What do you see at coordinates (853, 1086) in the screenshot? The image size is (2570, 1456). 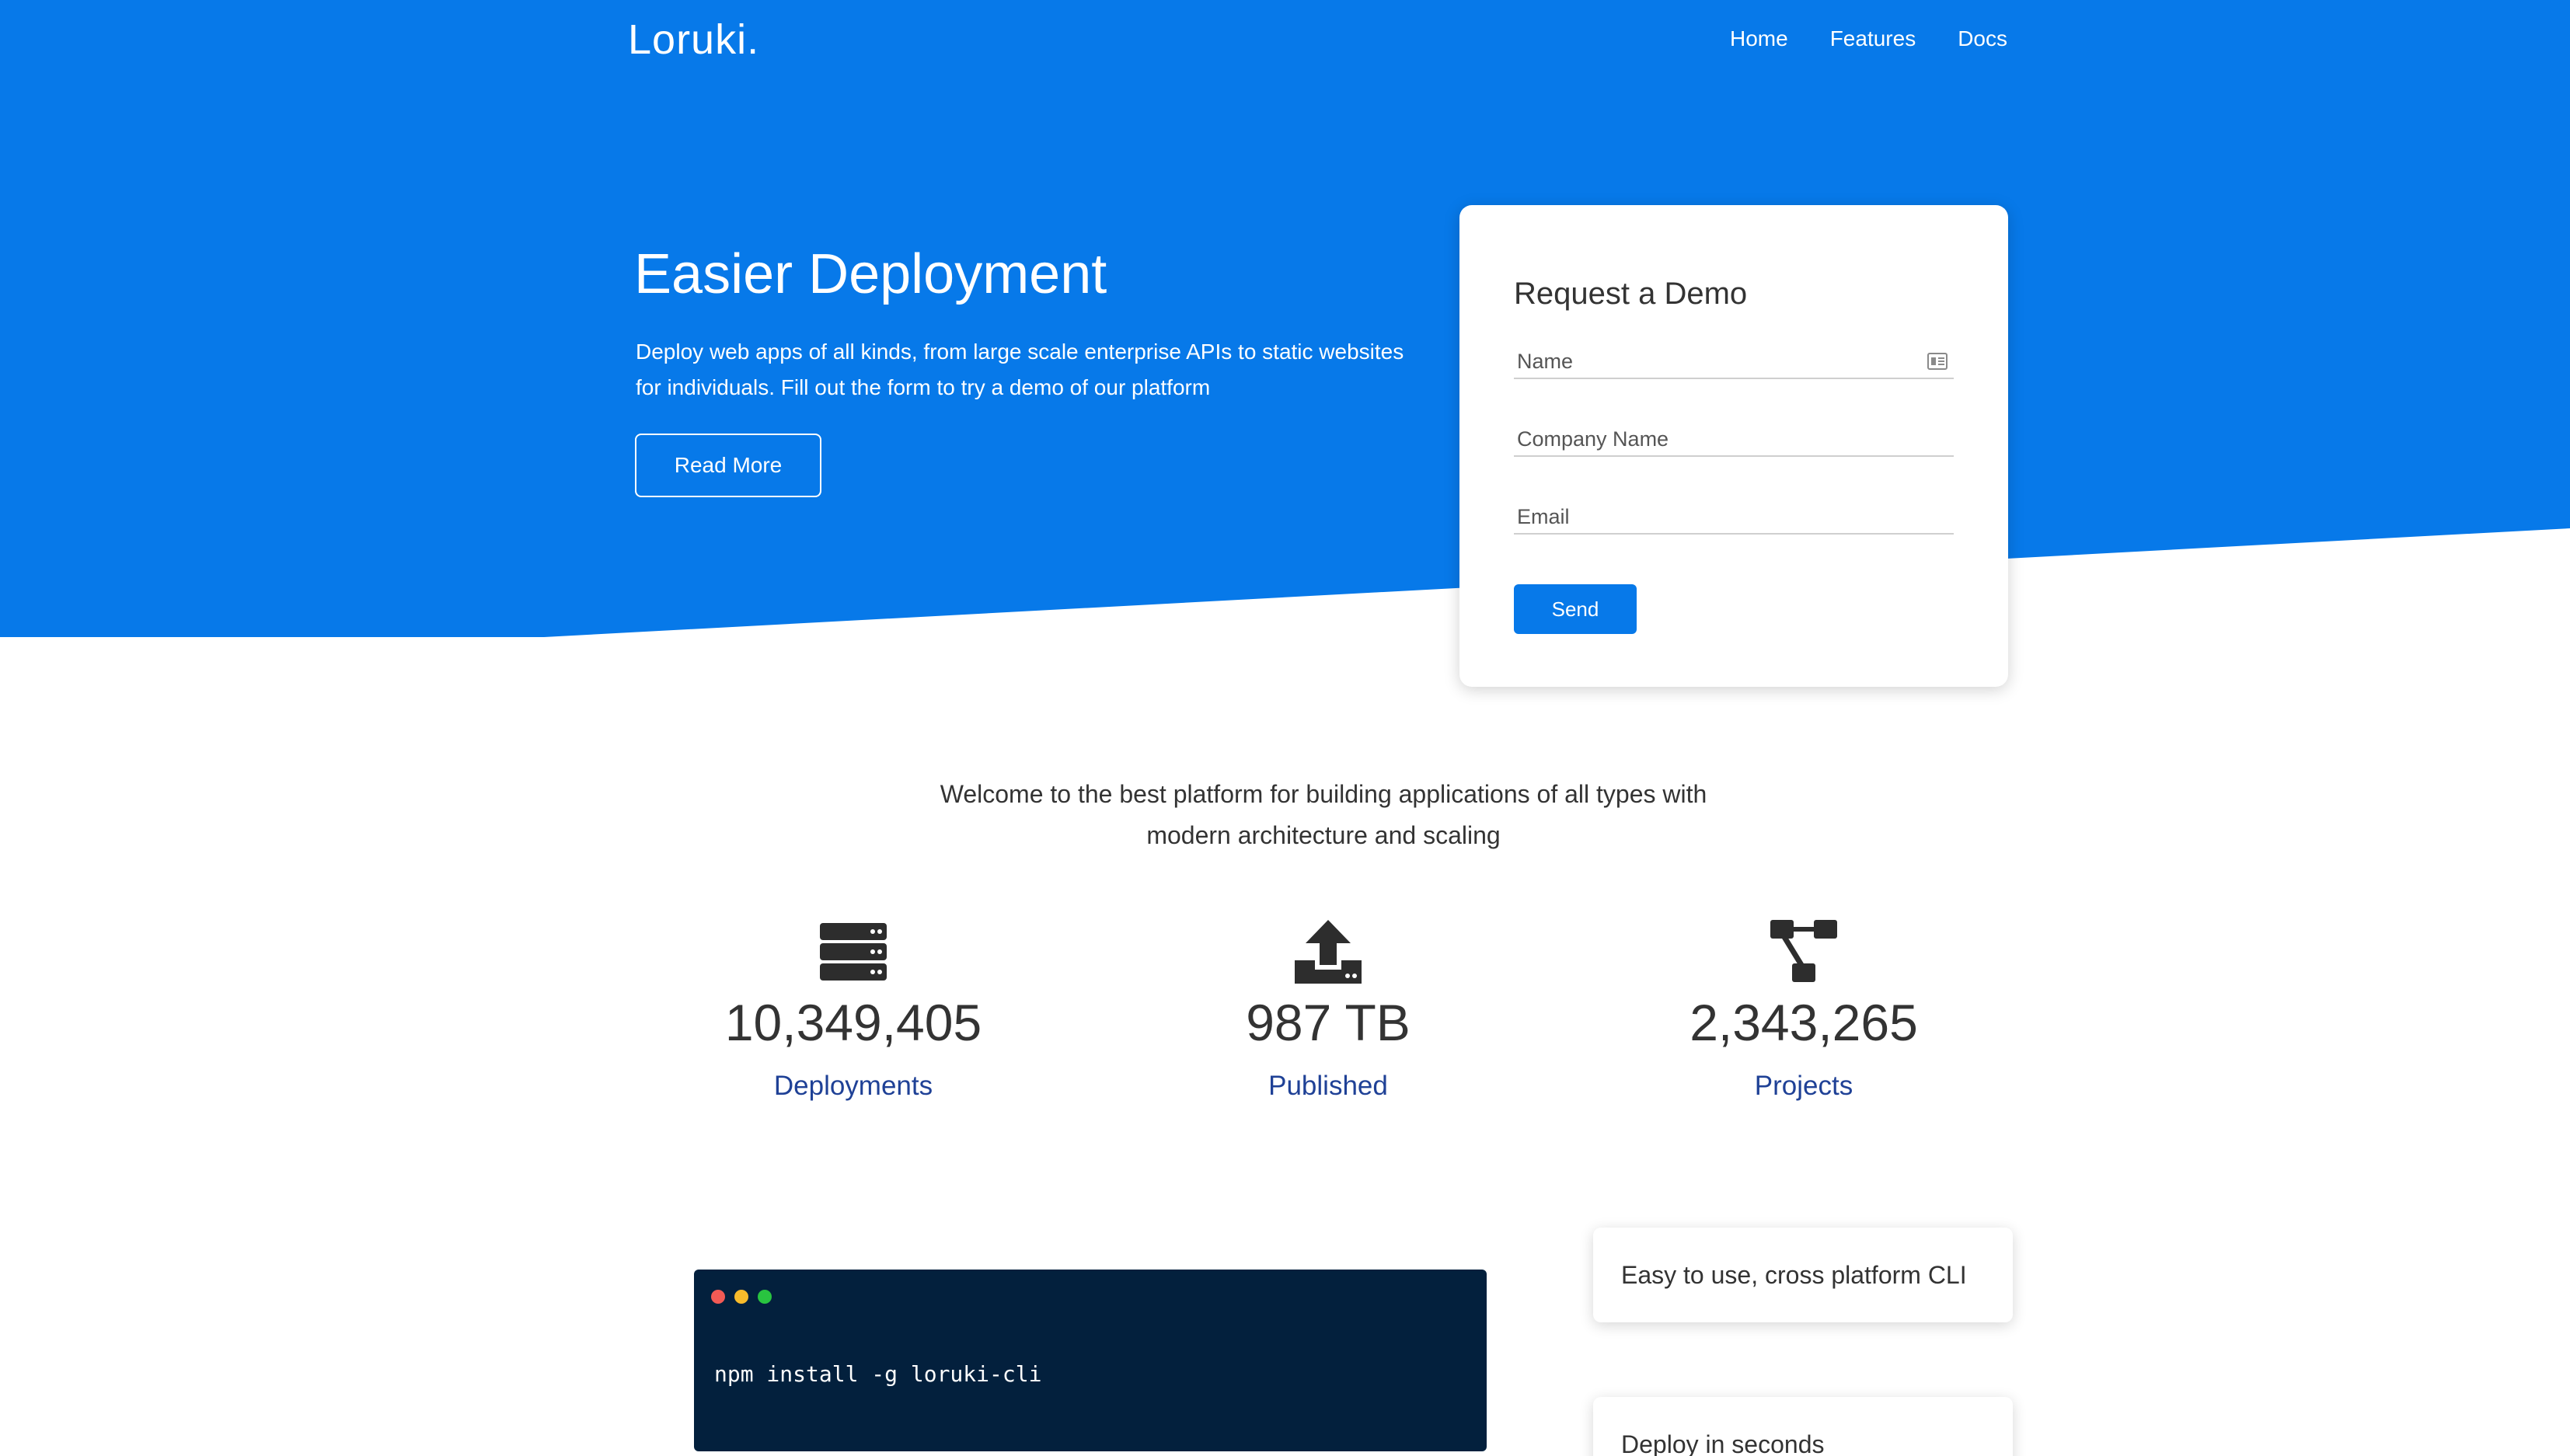 I see `stat-label: Deployments` at bounding box center [853, 1086].